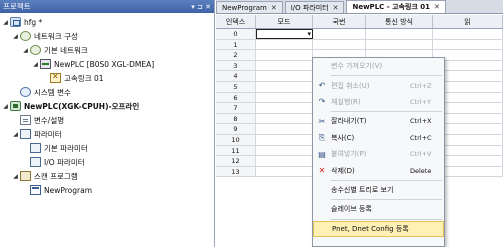 The width and height of the screenshot is (503, 247). What do you see at coordinates (107, 6) in the screenshot?
I see `project-panel-header: 프로젝트 ▾ ⊐ ✕` at bounding box center [107, 6].